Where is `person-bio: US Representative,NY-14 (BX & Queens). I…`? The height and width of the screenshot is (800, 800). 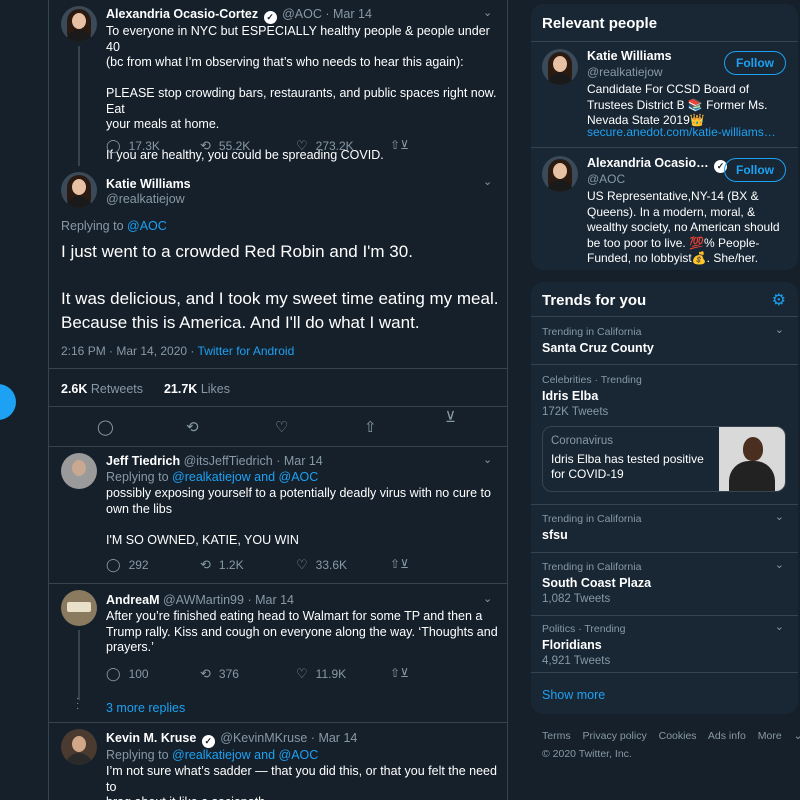 person-bio: US Representative,NY-14 (BX & Queens). I… is located at coordinates (683, 227).